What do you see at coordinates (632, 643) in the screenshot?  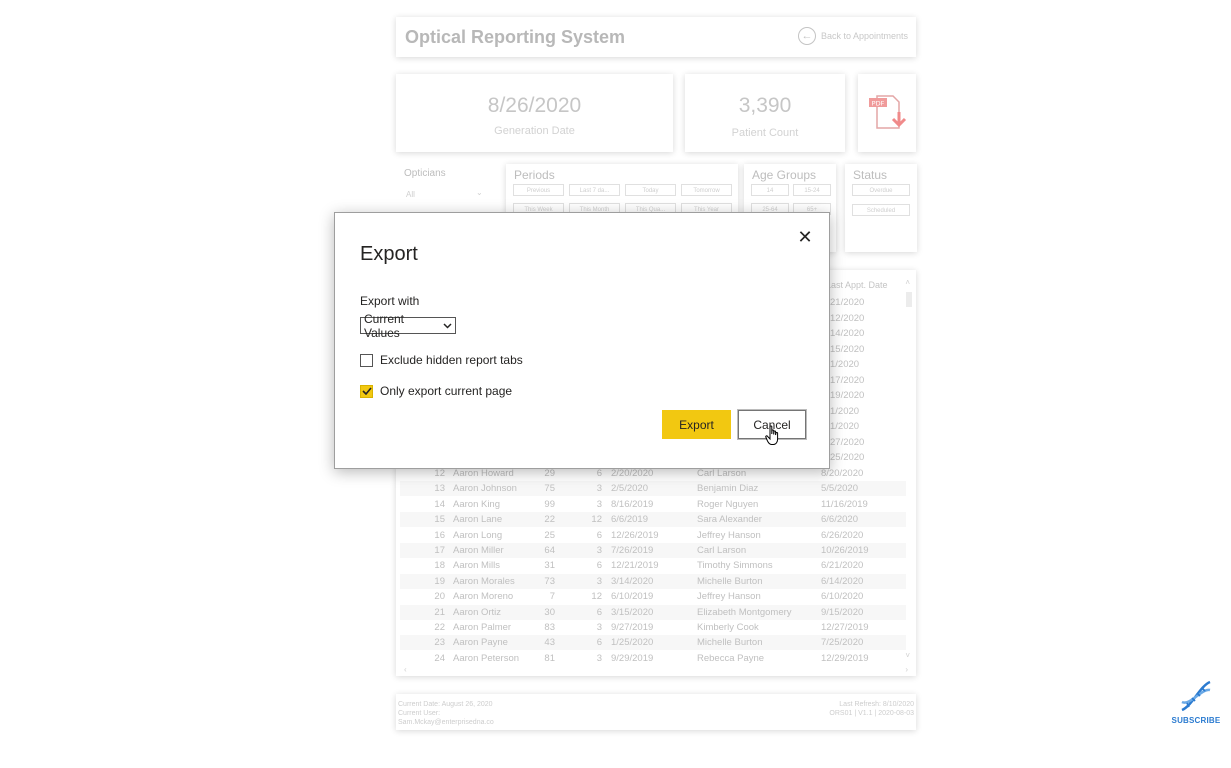 I see `cell-date: 1/25/2020` at bounding box center [632, 643].